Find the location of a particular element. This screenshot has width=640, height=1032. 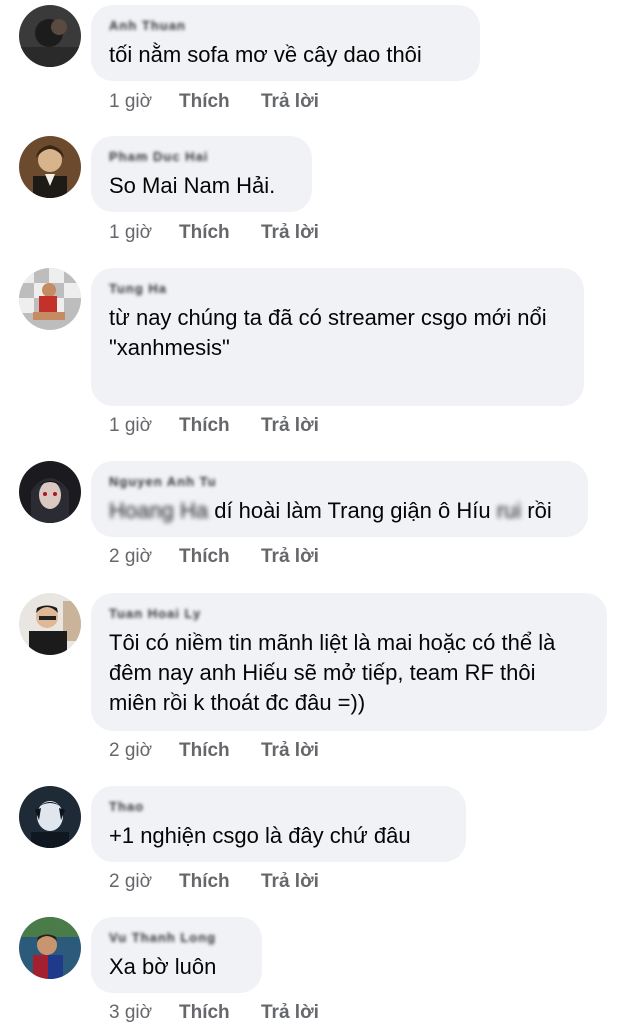

comment-bubble: Vu Thanh Long Xa bờ luôn is located at coordinates (176, 955).